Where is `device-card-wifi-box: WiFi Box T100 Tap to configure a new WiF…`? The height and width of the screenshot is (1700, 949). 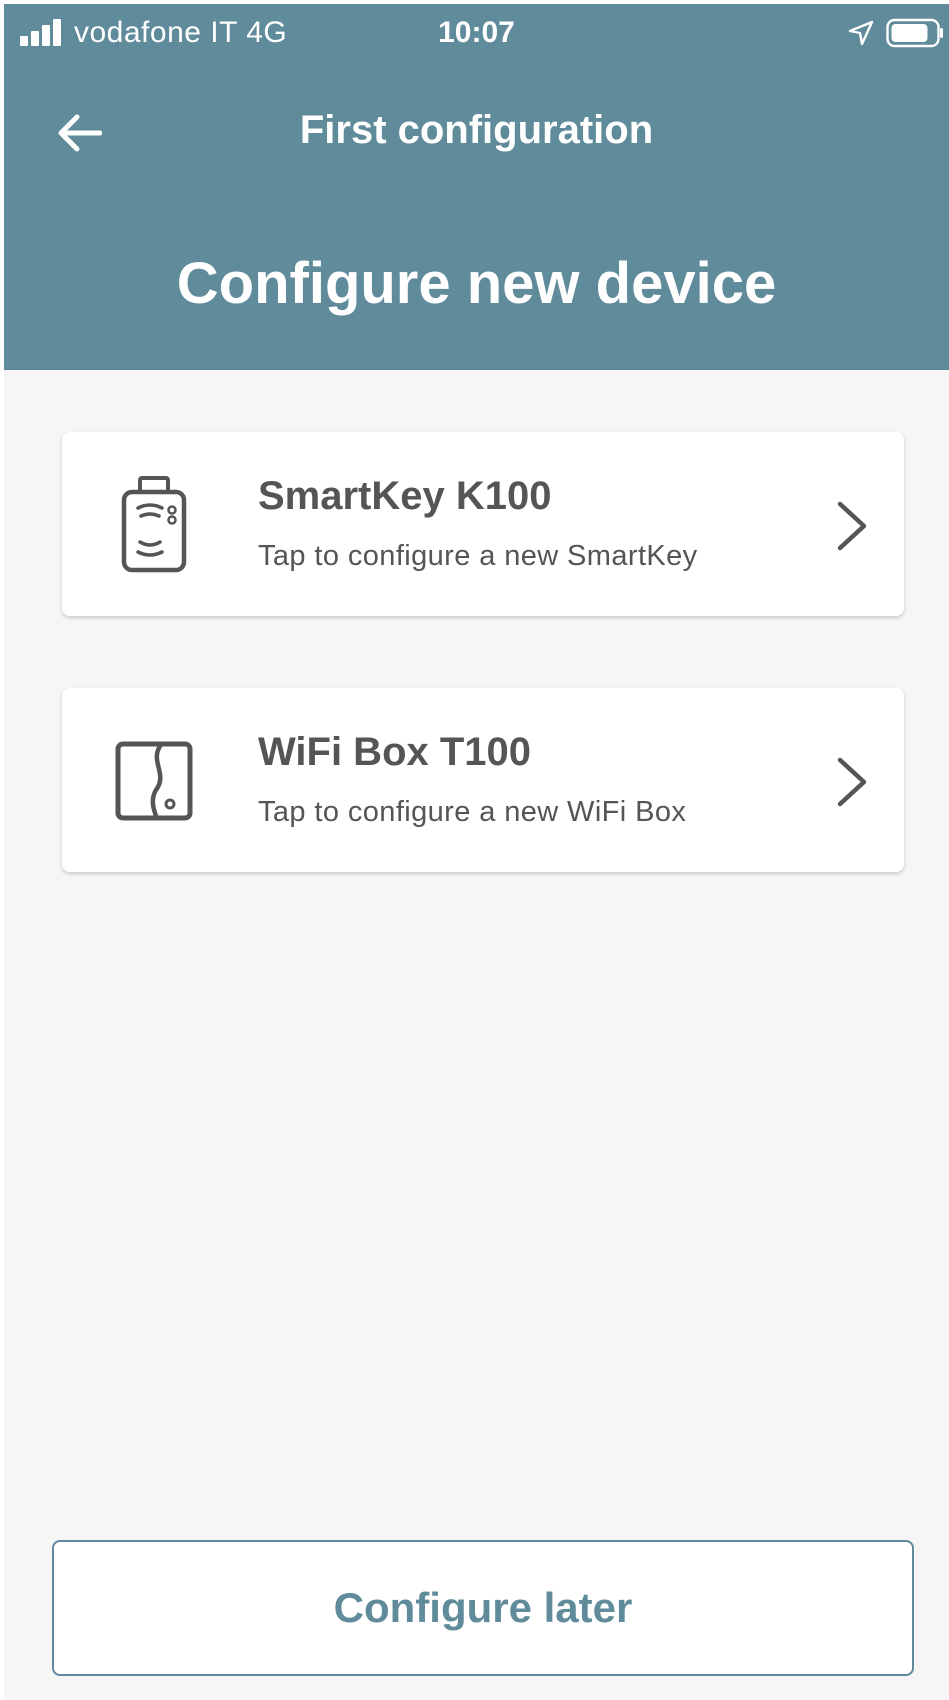
device-card-wifi-box: WiFi Box T100 Tap to configure a new WiF… is located at coordinates (483, 780).